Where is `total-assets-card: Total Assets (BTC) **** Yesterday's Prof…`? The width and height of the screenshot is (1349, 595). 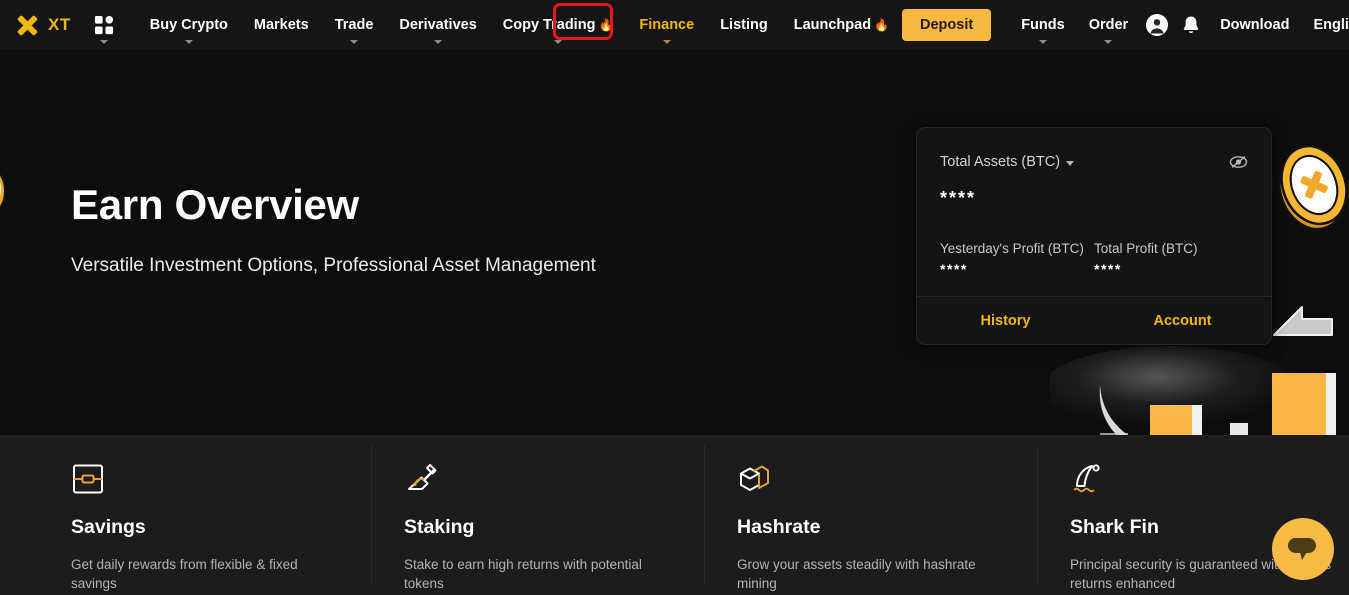 total-assets-card: Total Assets (BTC) **** Yesterday's Prof… is located at coordinates (1094, 236).